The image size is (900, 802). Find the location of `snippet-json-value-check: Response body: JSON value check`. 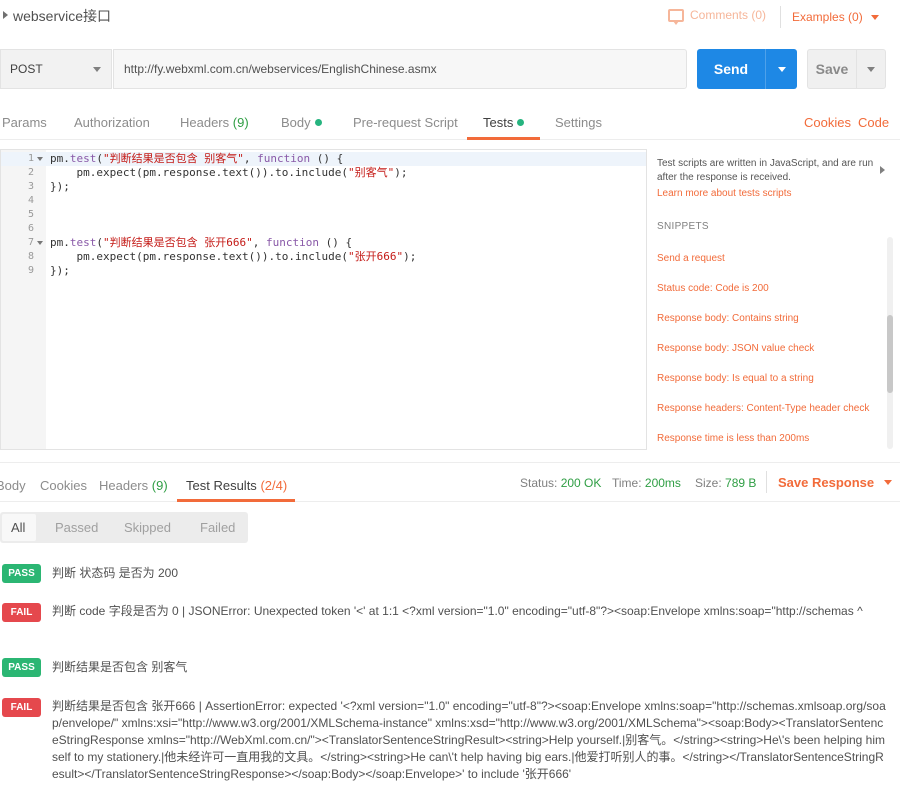

snippet-json-value-check: Response body: JSON value check is located at coordinates (735, 348).